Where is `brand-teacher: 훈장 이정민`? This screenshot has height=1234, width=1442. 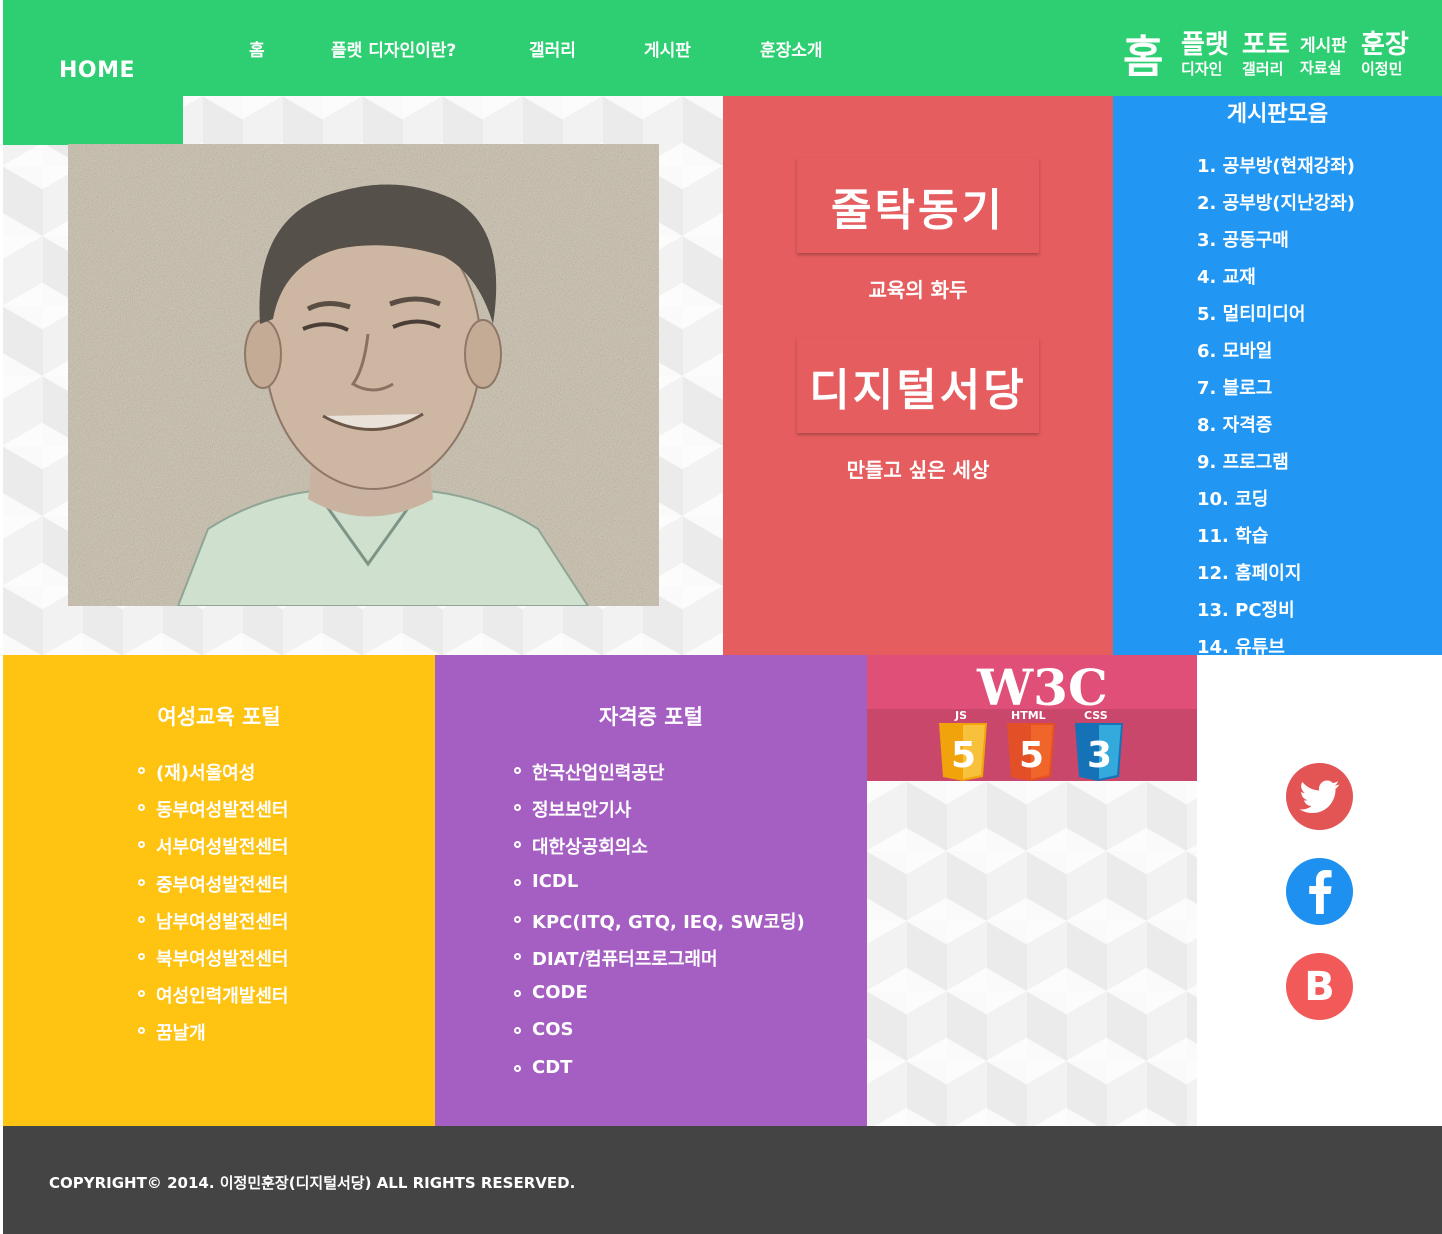
brand-teacher: 훈장 이정민 is located at coordinates (1385, 54).